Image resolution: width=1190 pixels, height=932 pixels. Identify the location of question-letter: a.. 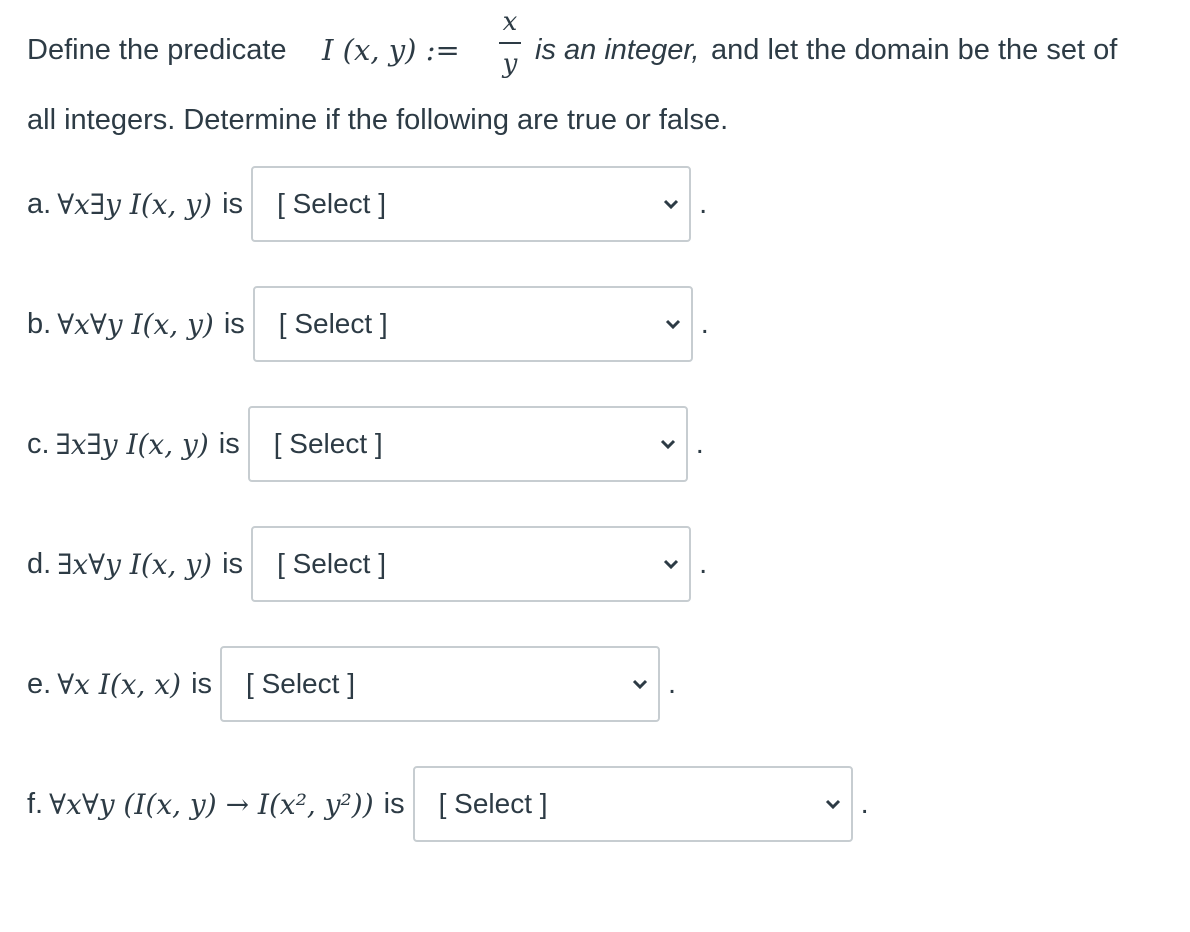
(39, 203).